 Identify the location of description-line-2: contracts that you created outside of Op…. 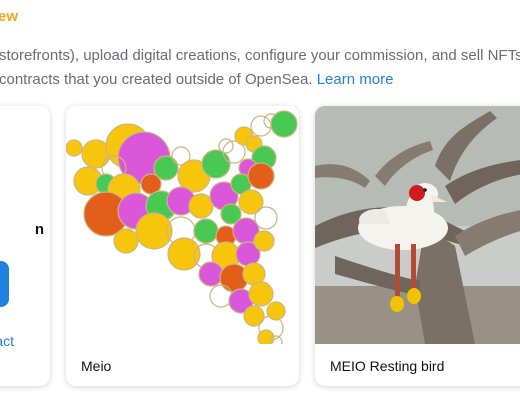
(260, 80).